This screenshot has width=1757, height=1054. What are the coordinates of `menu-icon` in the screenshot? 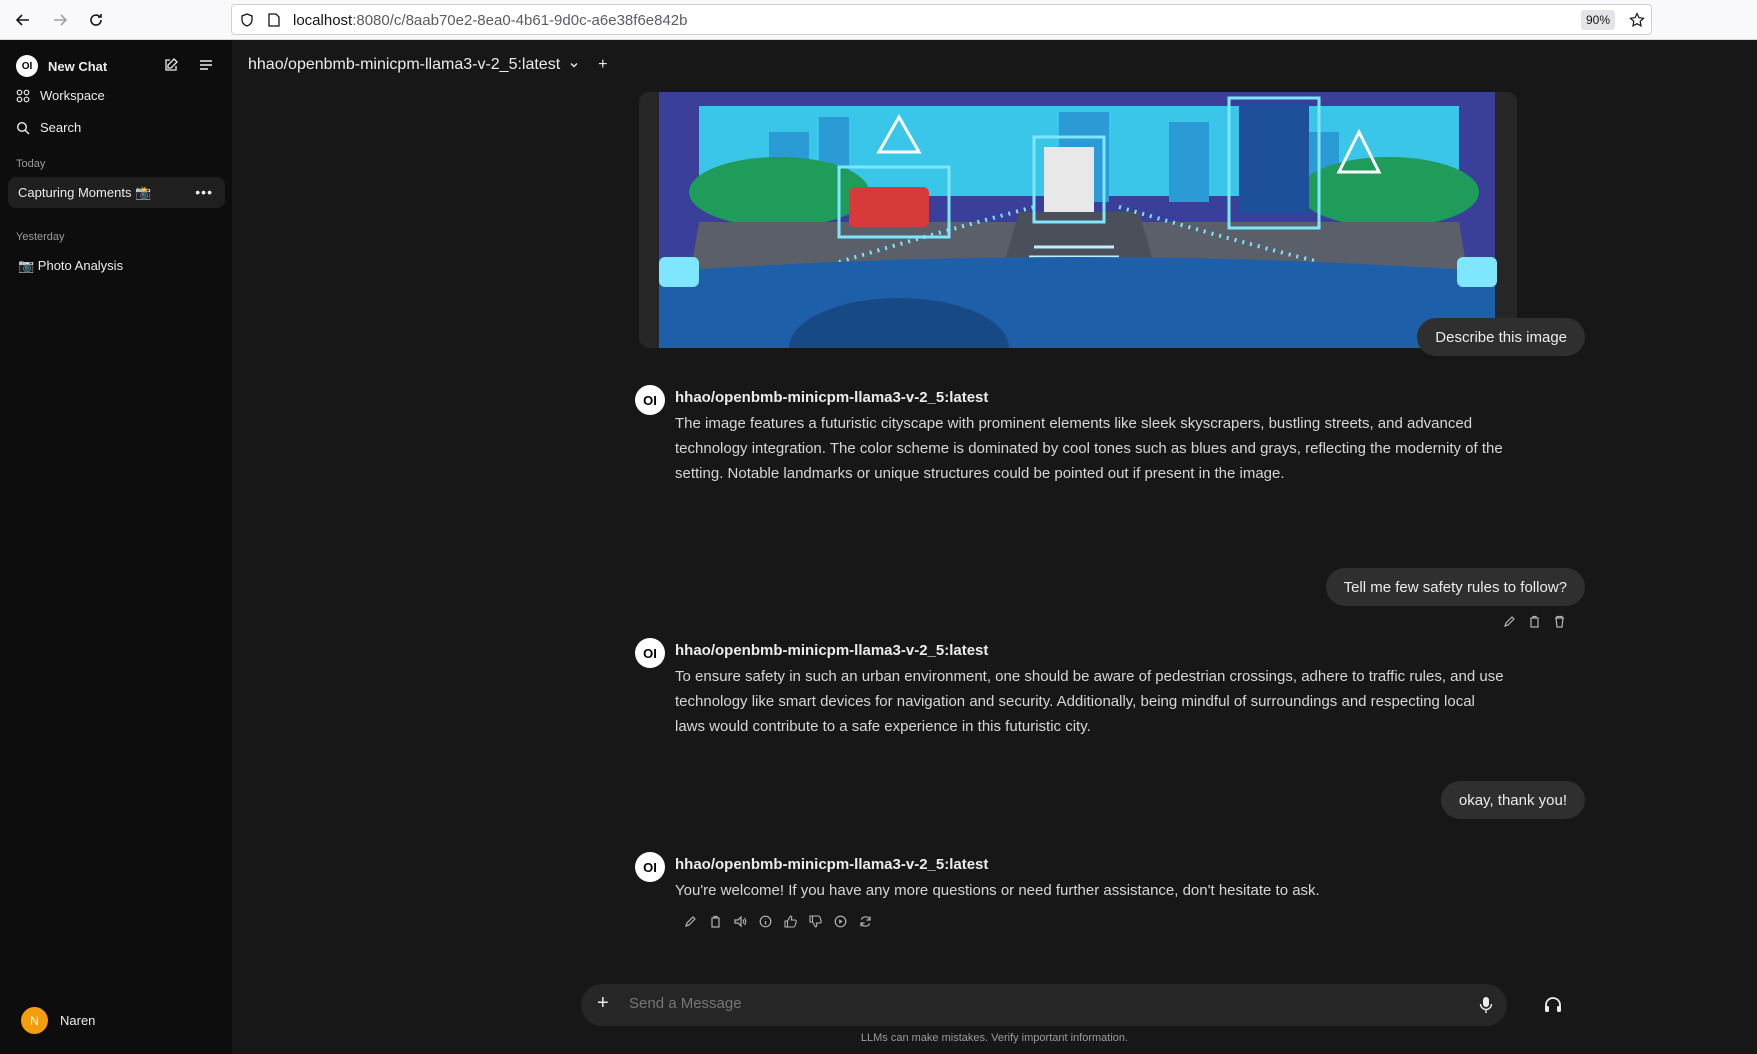 It's located at (206, 65).